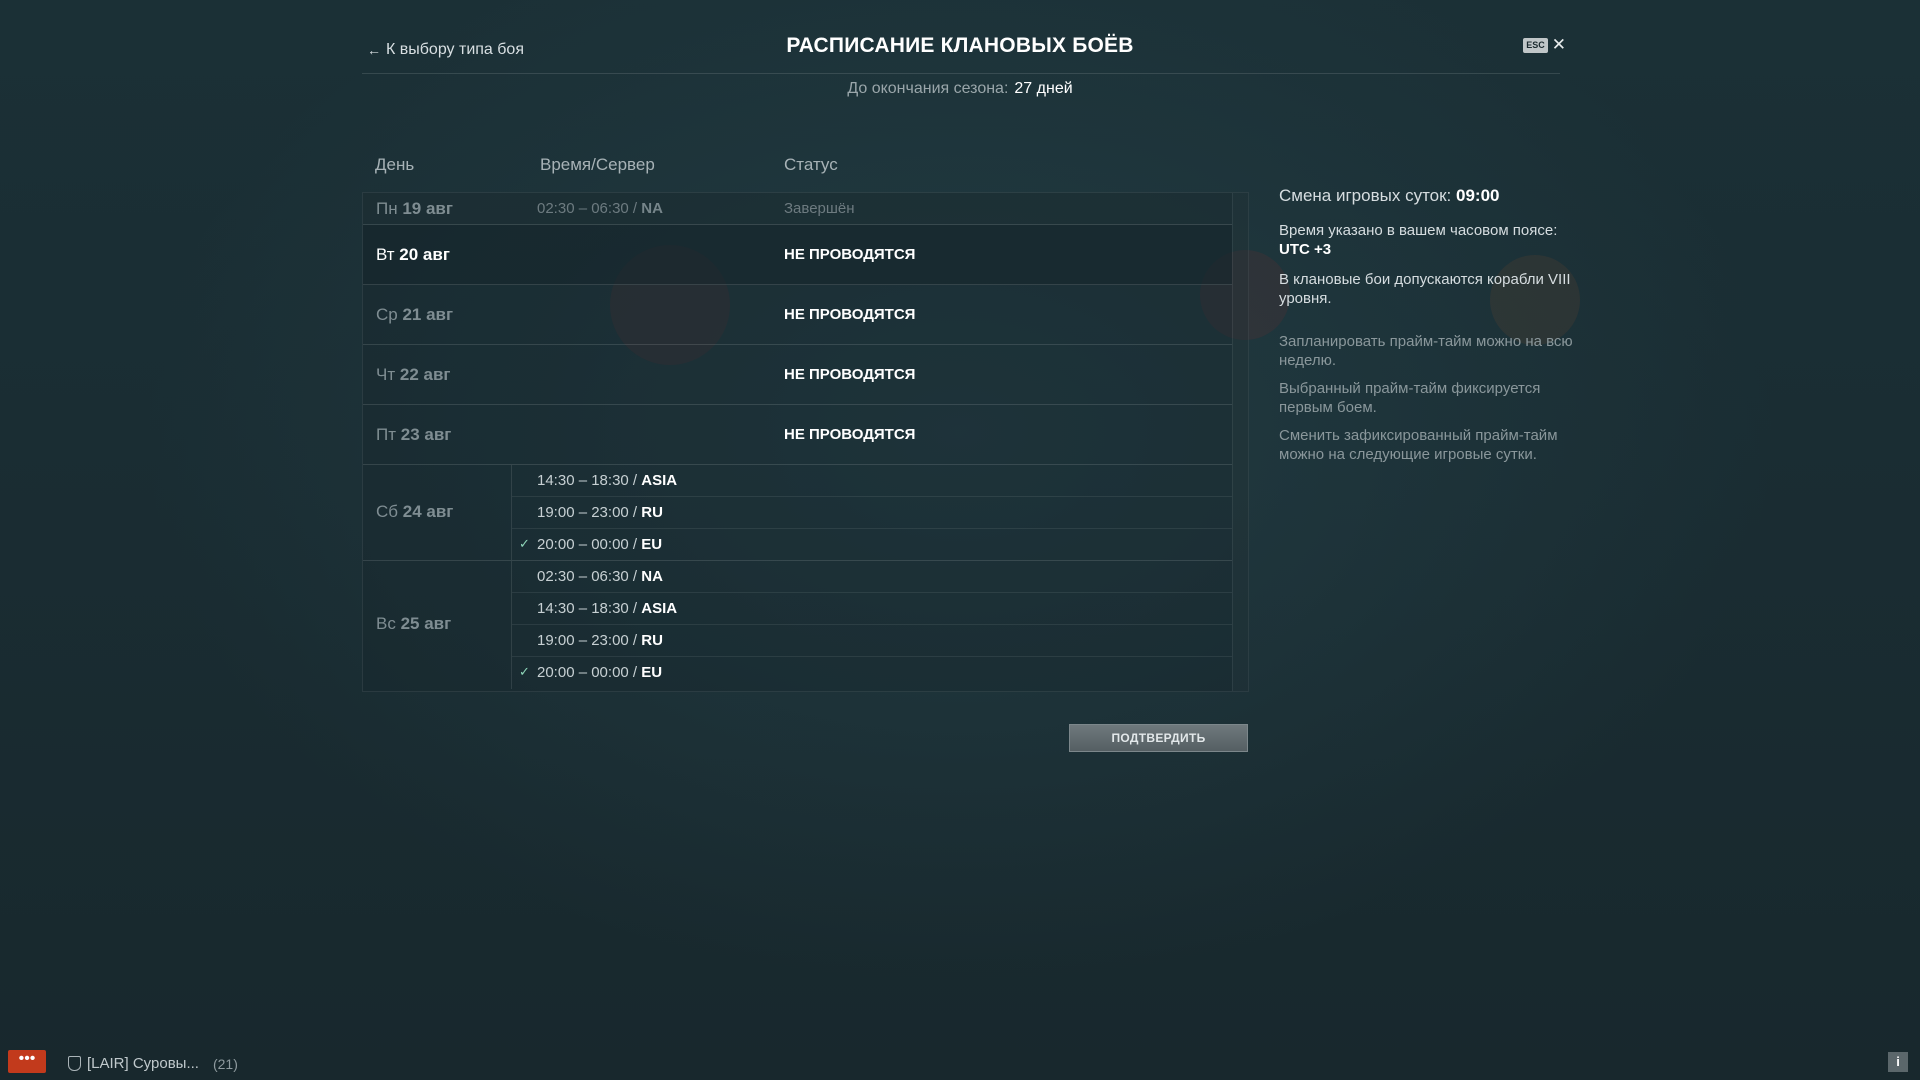  I want to click on day-shift-value: 09:00, so click(1478, 195).